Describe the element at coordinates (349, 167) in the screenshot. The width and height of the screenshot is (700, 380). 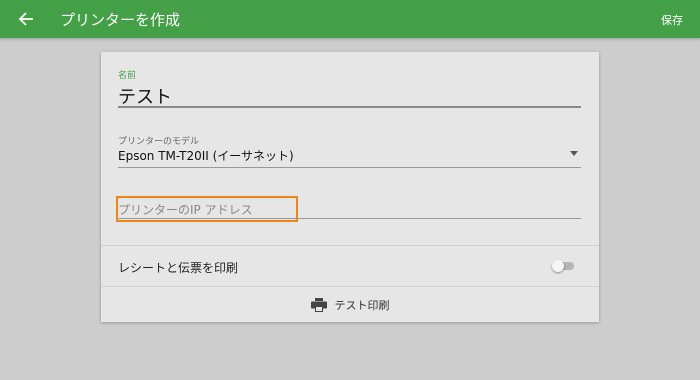
I see `printer-model-underline` at that location.